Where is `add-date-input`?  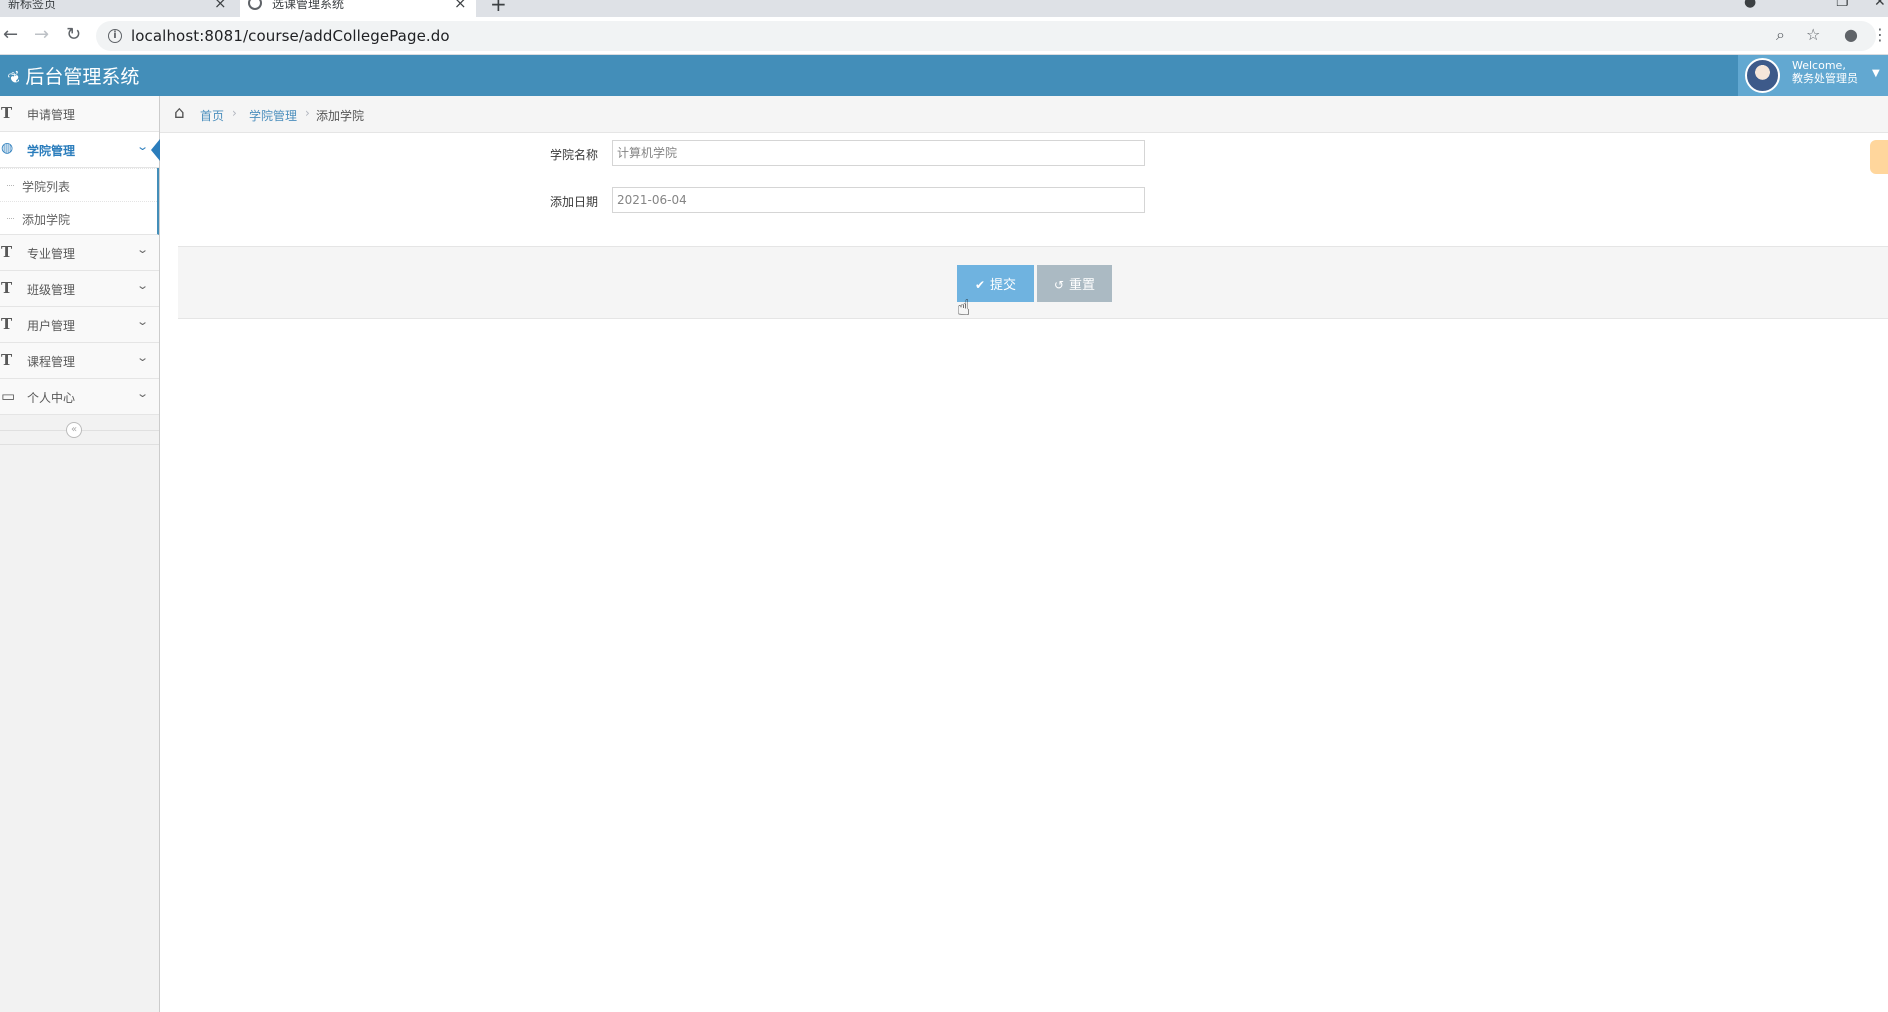
add-date-input is located at coordinates (878, 200).